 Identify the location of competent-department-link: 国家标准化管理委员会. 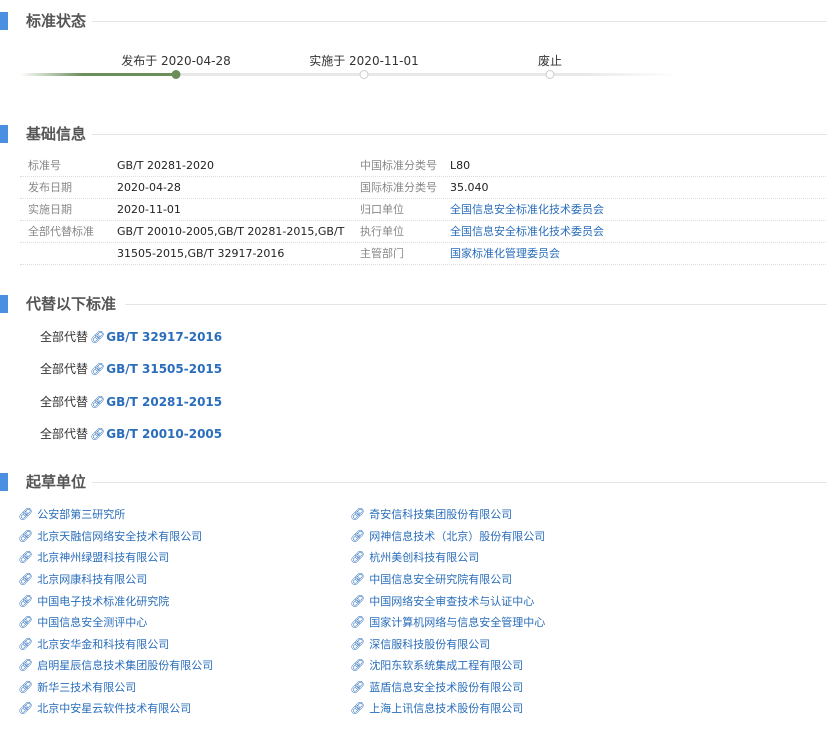
(505, 253).